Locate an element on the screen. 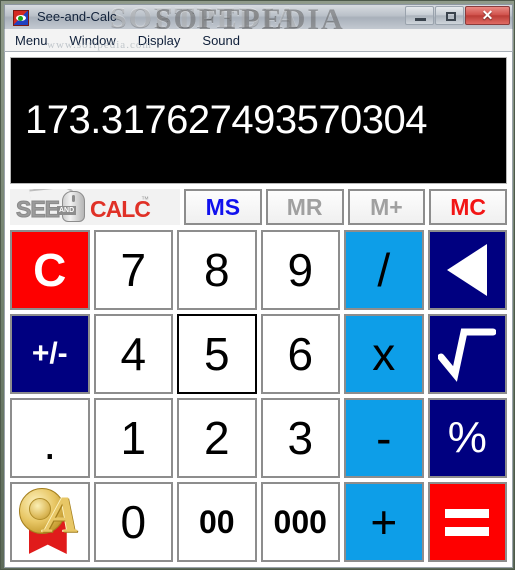 This screenshot has width=515, height=570. key-digit-3: 3 is located at coordinates (300, 438).